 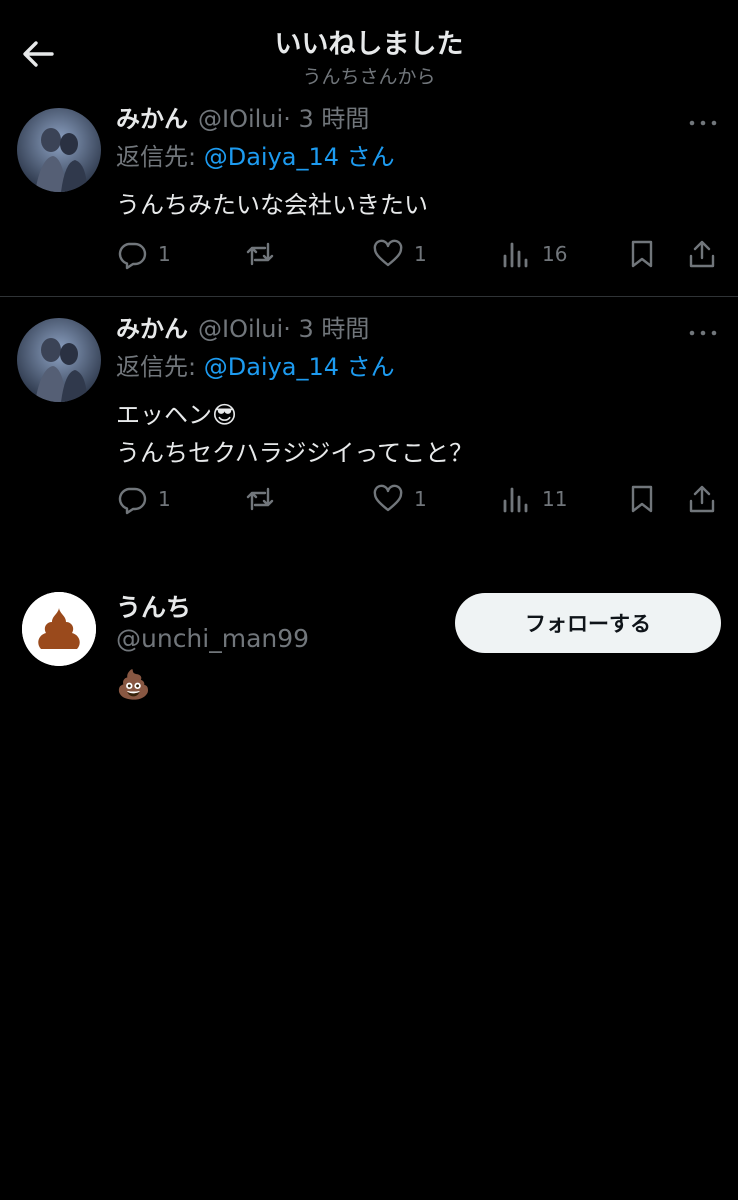 I want to click on view-count: 11, so click(x=555, y=499).